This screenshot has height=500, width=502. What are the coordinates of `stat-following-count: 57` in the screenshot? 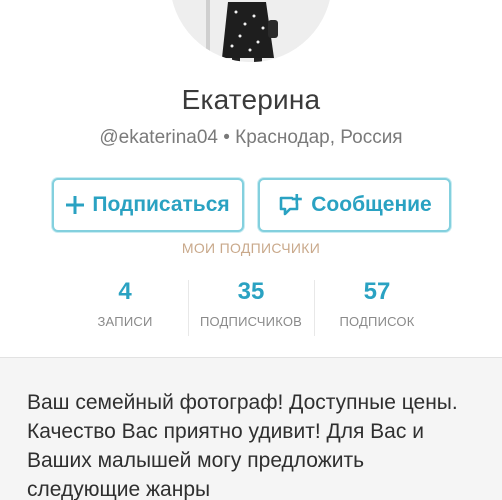 It's located at (377, 291).